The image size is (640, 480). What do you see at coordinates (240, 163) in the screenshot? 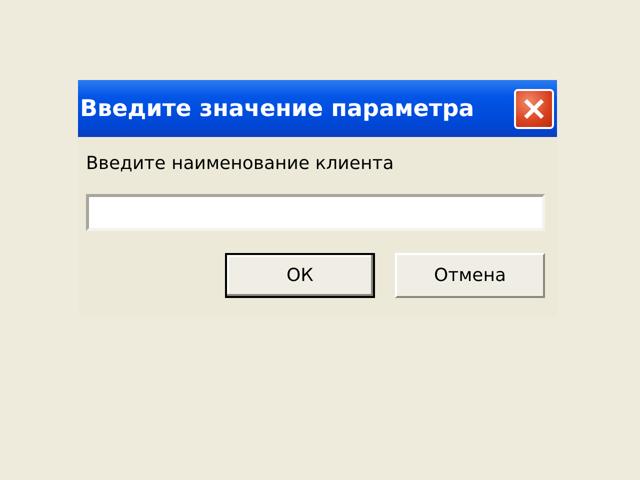
I see `prompt-label: Введите наименование клиента` at bounding box center [240, 163].